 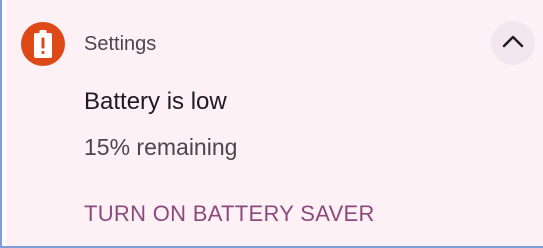 I want to click on notification-body: 15% remaining, so click(x=161, y=147).